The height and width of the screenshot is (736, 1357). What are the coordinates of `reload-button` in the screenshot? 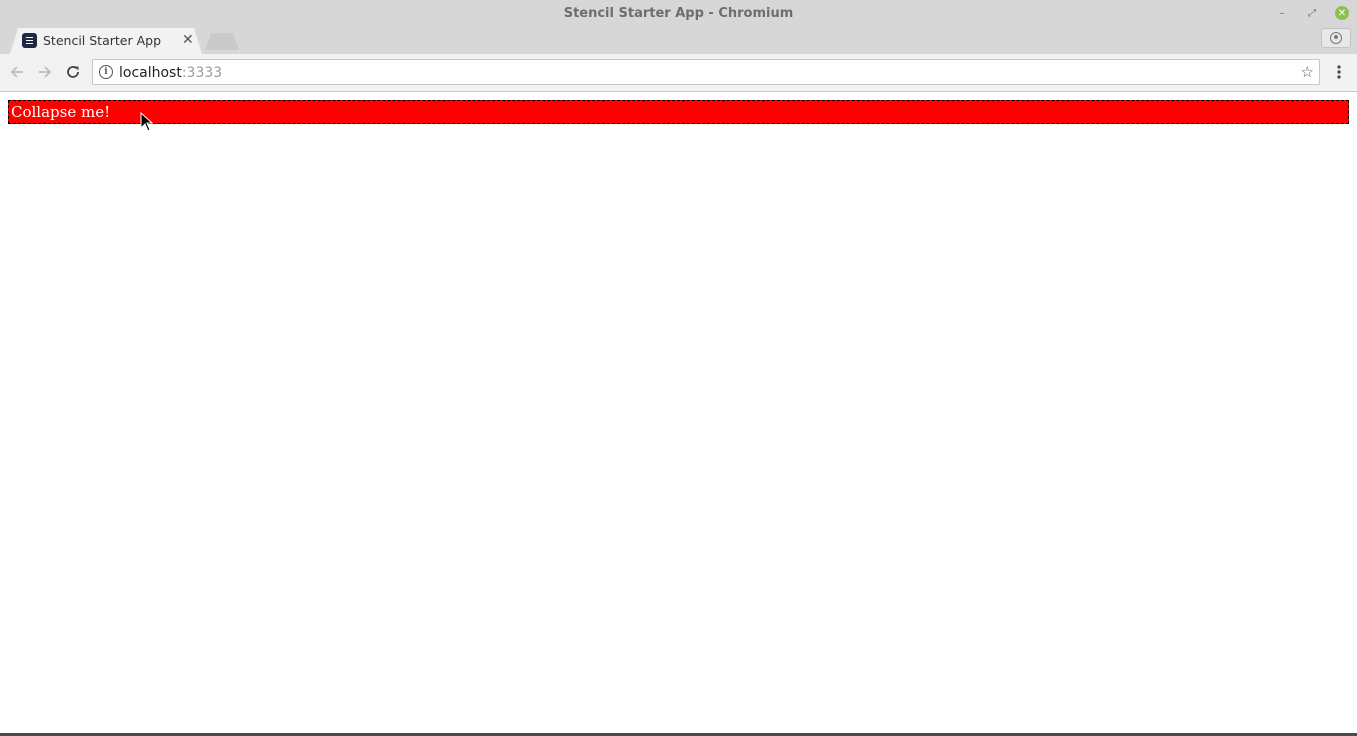 It's located at (73, 72).